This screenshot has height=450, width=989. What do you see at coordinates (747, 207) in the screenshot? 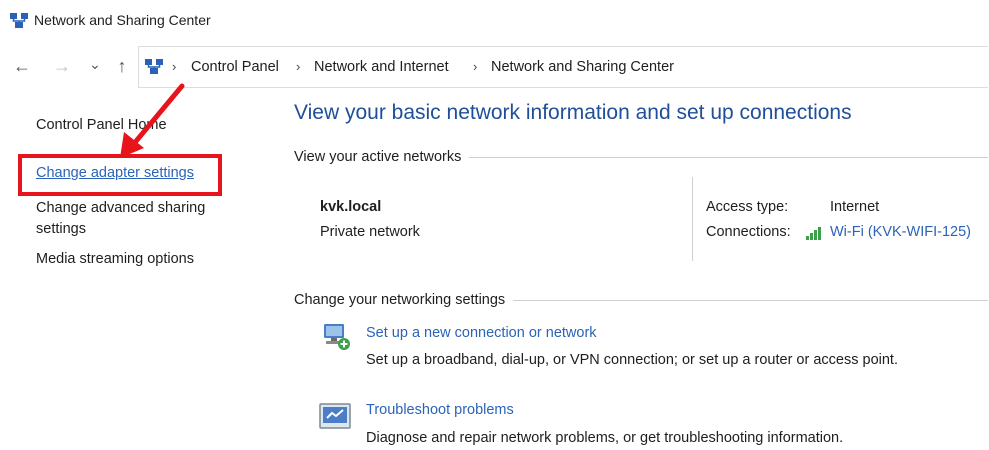
I see `access-type-label: Access type:` at bounding box center [747, 207].